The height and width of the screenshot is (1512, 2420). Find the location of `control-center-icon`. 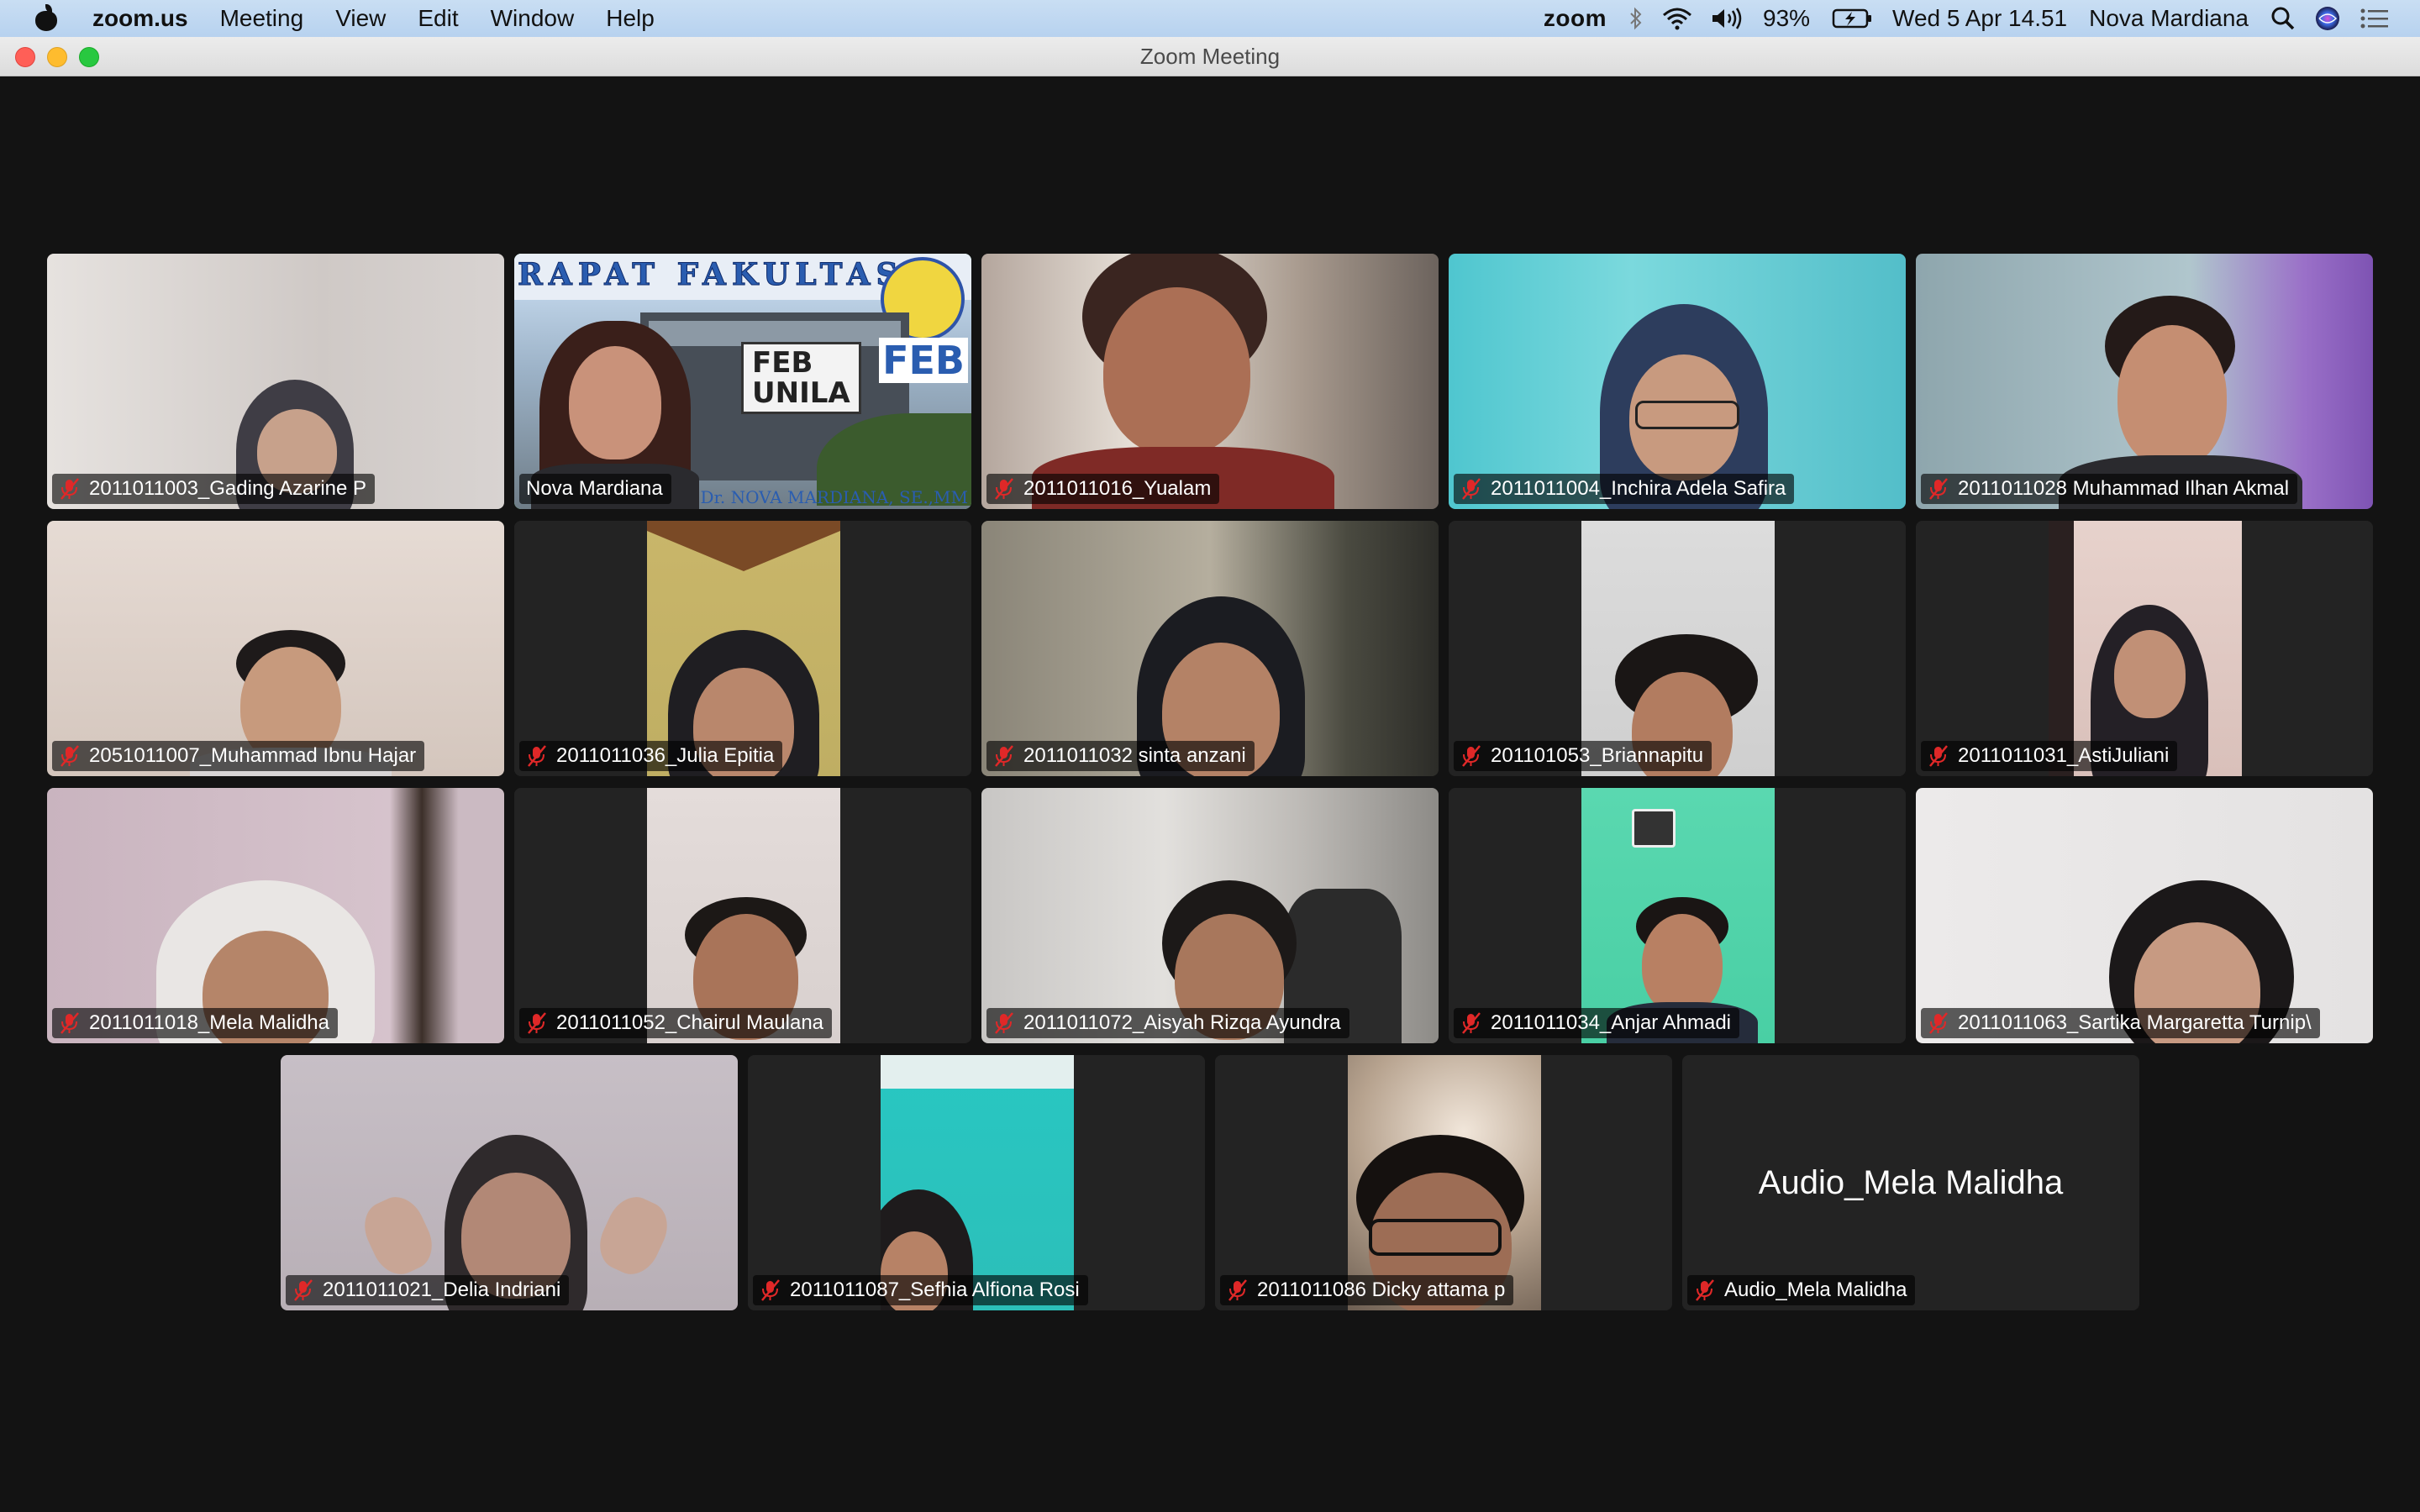

control-center-icon is located at coordinates (2375, 18).